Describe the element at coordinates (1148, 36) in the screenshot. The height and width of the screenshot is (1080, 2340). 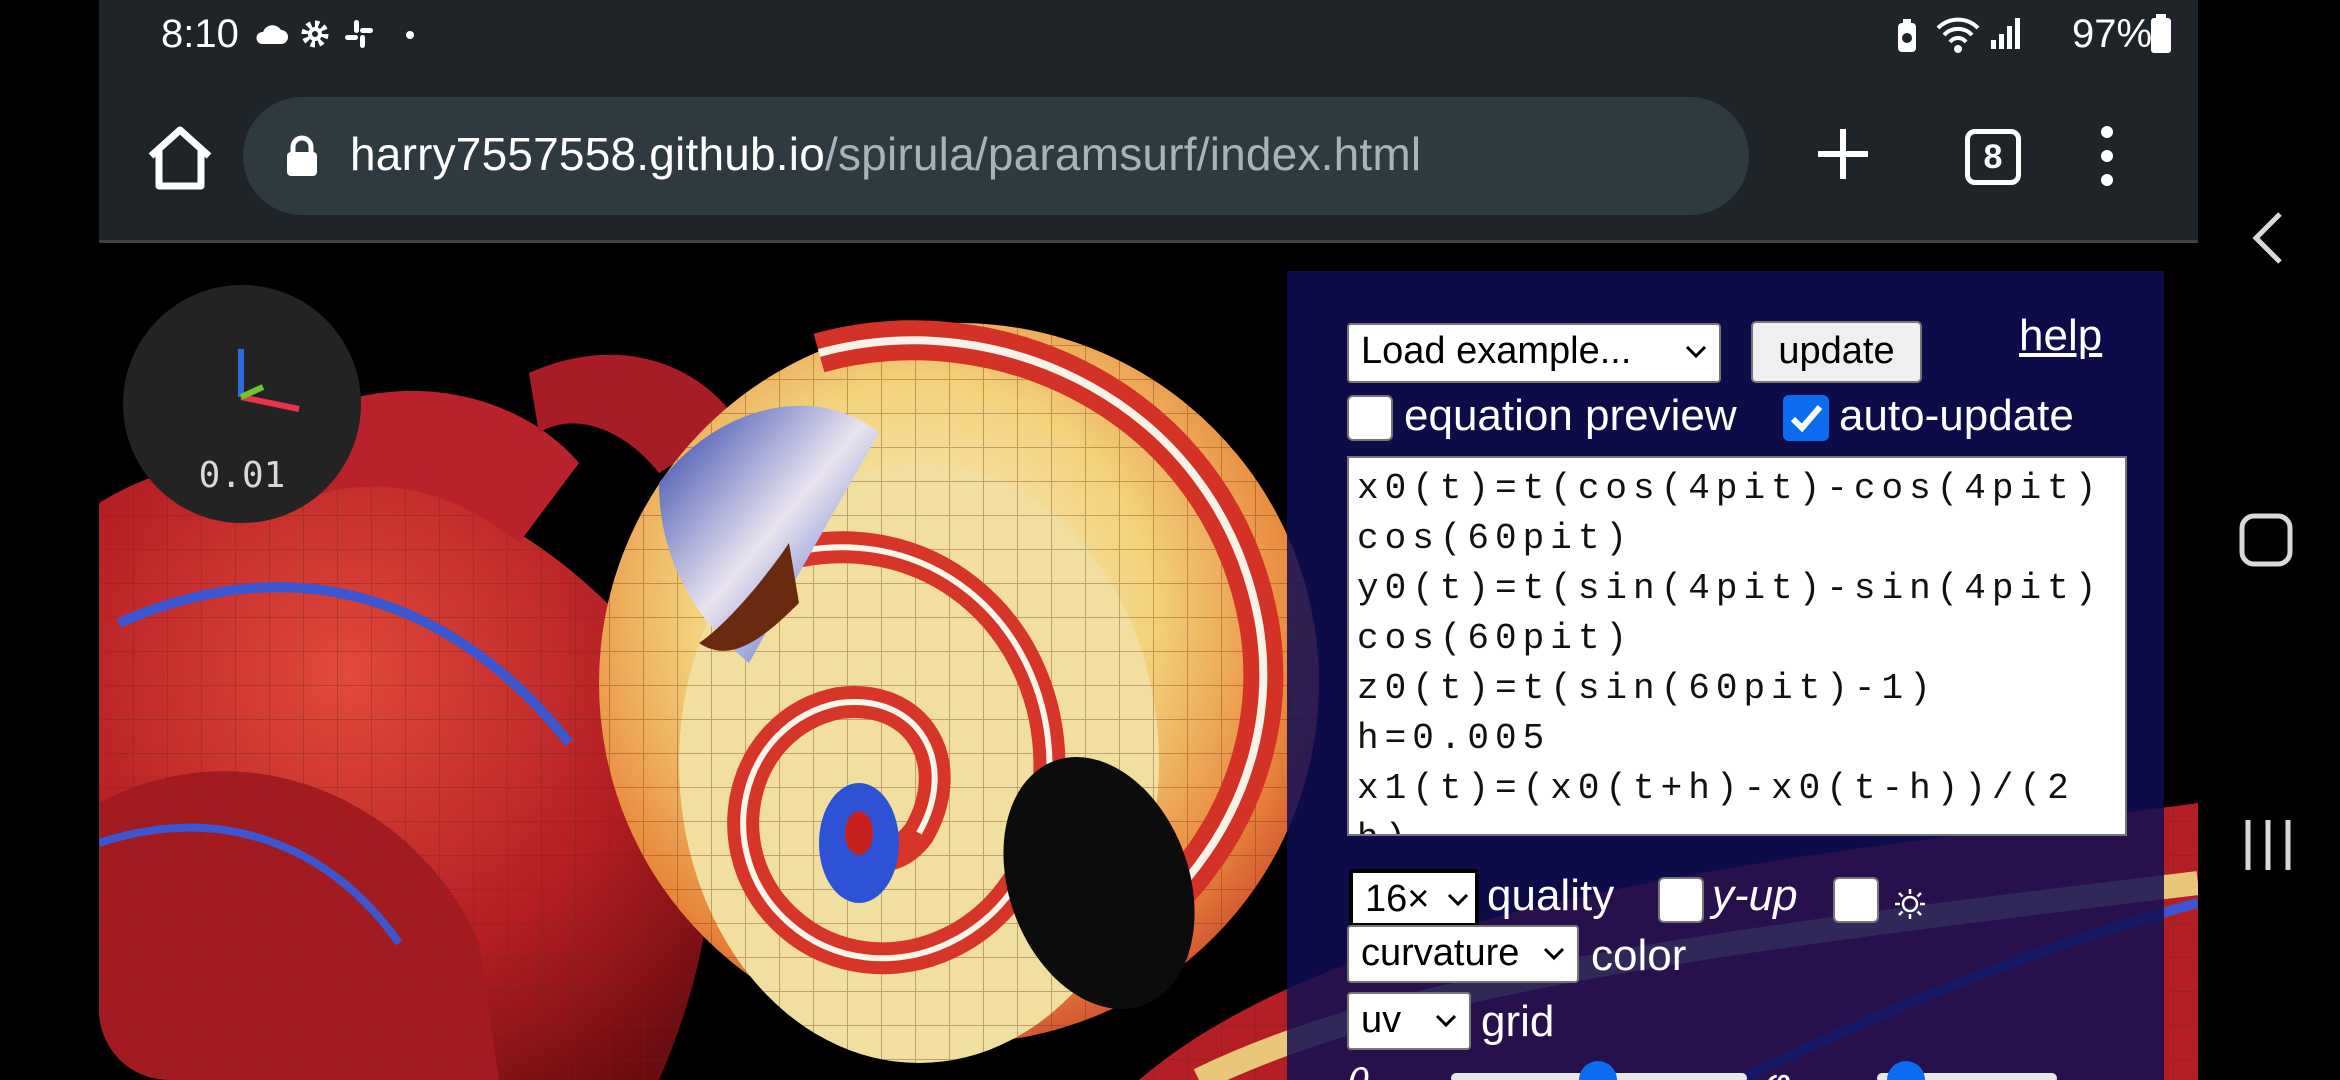
I see `status-bar: 8:10 97%` at that location.